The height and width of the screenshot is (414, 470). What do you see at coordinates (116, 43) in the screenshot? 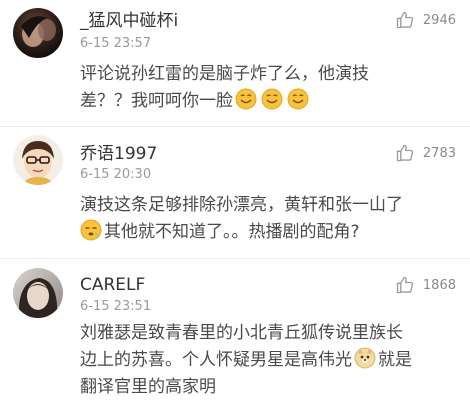
I see `timestamp: 6-15 23:57` at bounding box center [116, 43].